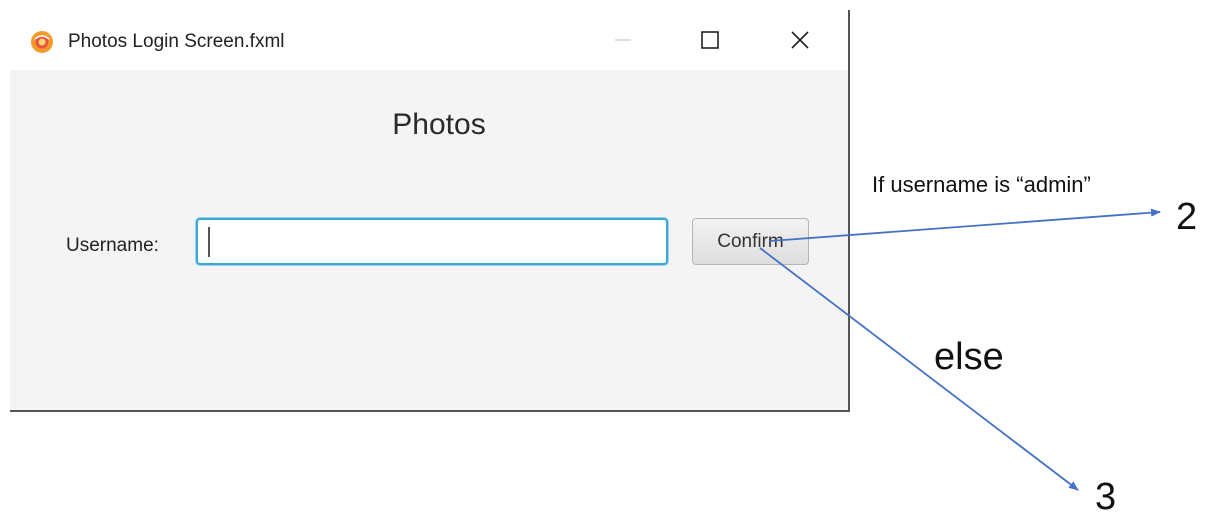 The height and width of the screenshot is (516, 1210). I want to click on title-bar: Photos Login Screen.fxml, so click(429, 40).